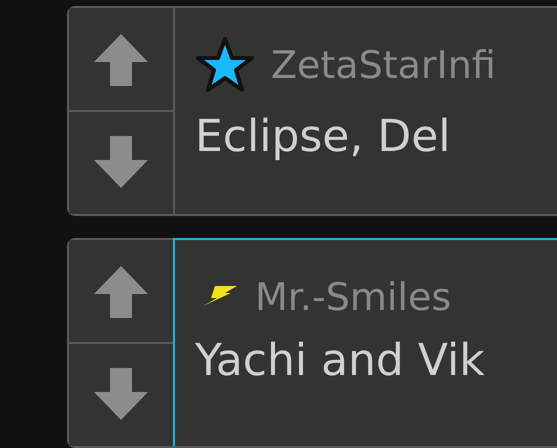 The width and height of the screenshot is (557, 448). I want to click on post-title: Yachi and Vik, so click(340, 360).